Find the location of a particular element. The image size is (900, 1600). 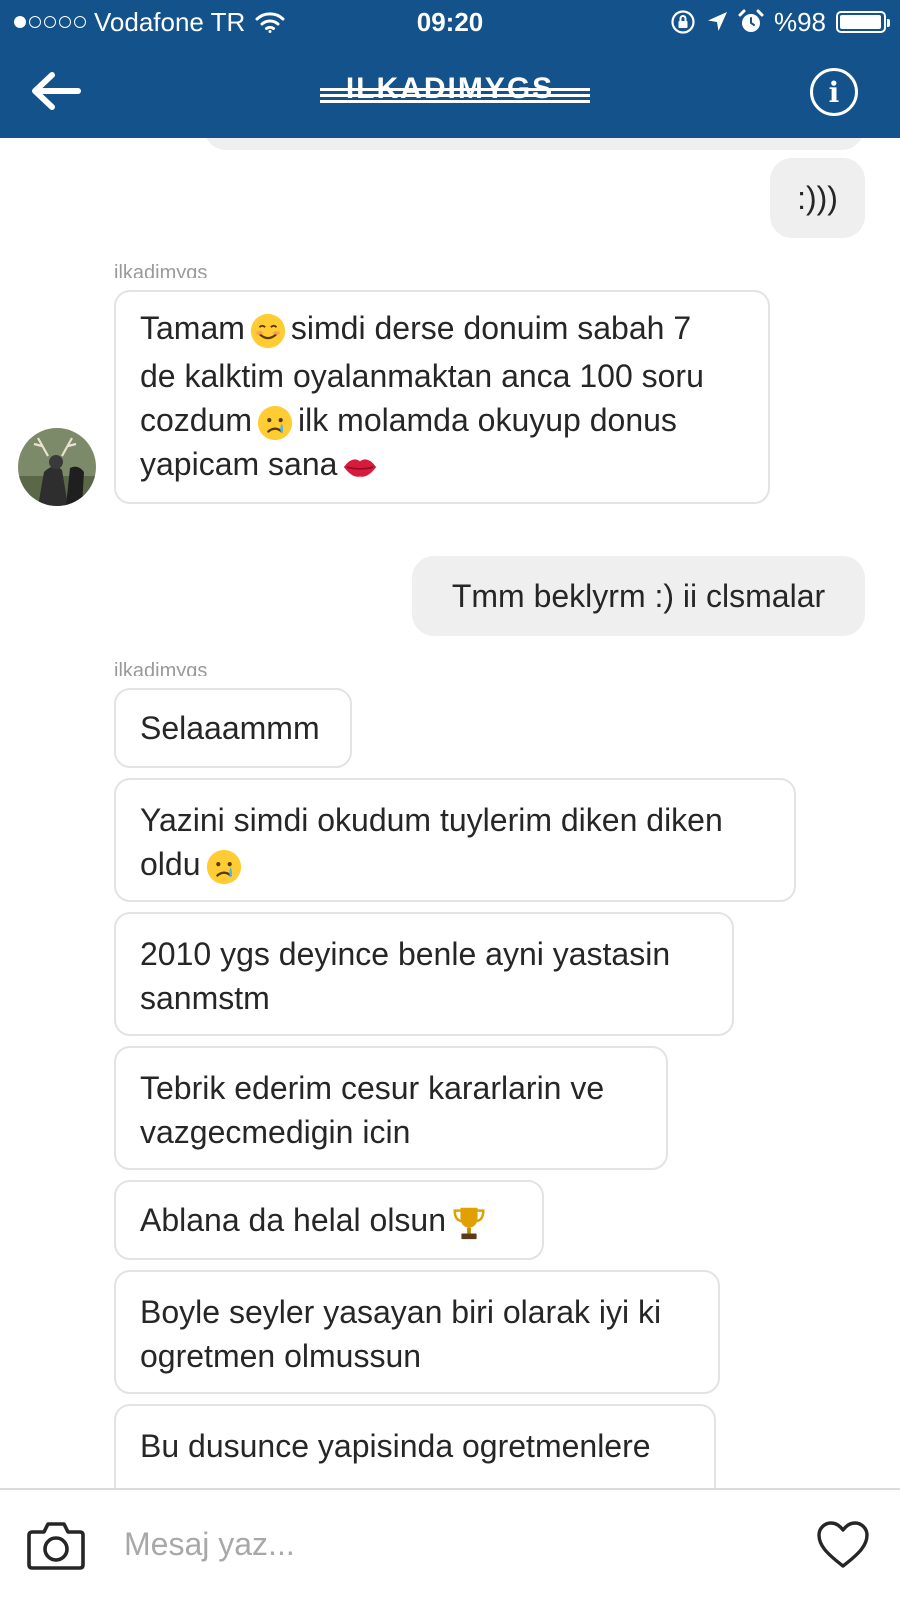

alarm-clock-icon is located at coordinates (751, 20).